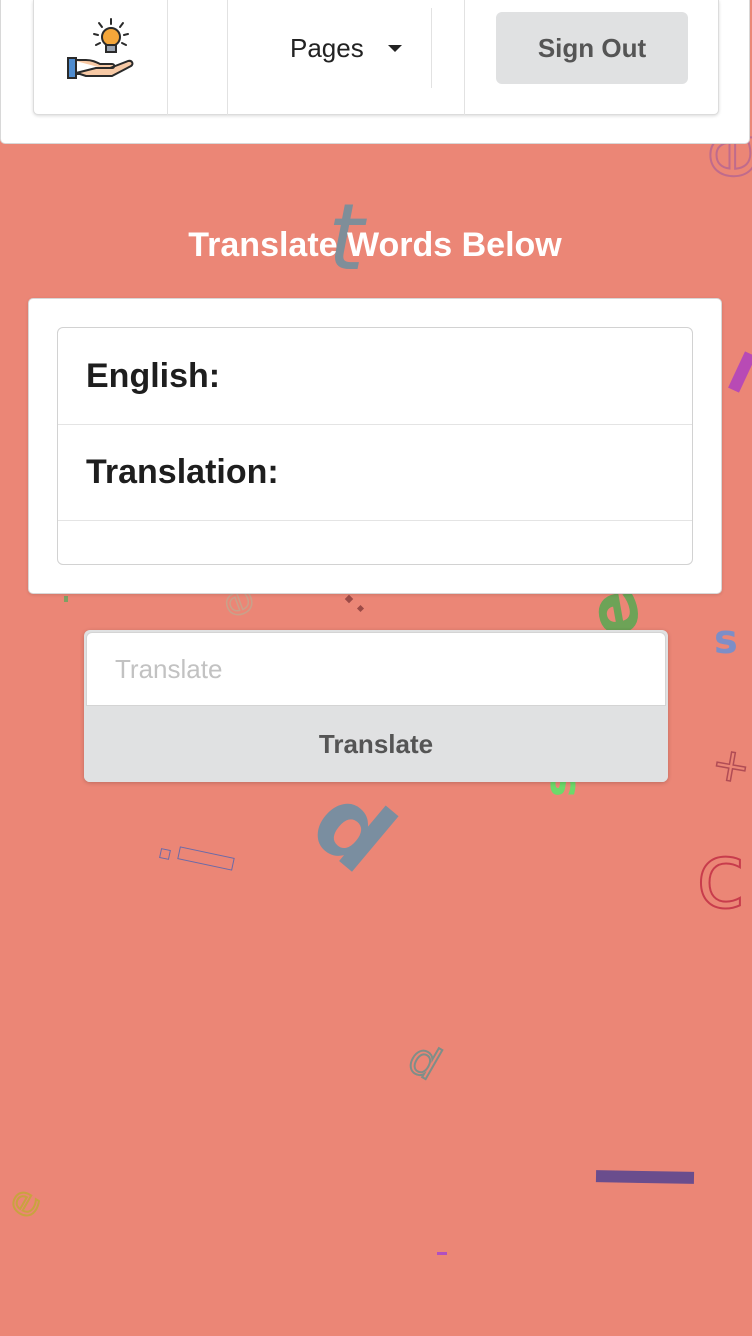 The height and width of the screenshot is (1336, 752). I want to click on pages-dropdown: Pages, so click(346, 48).